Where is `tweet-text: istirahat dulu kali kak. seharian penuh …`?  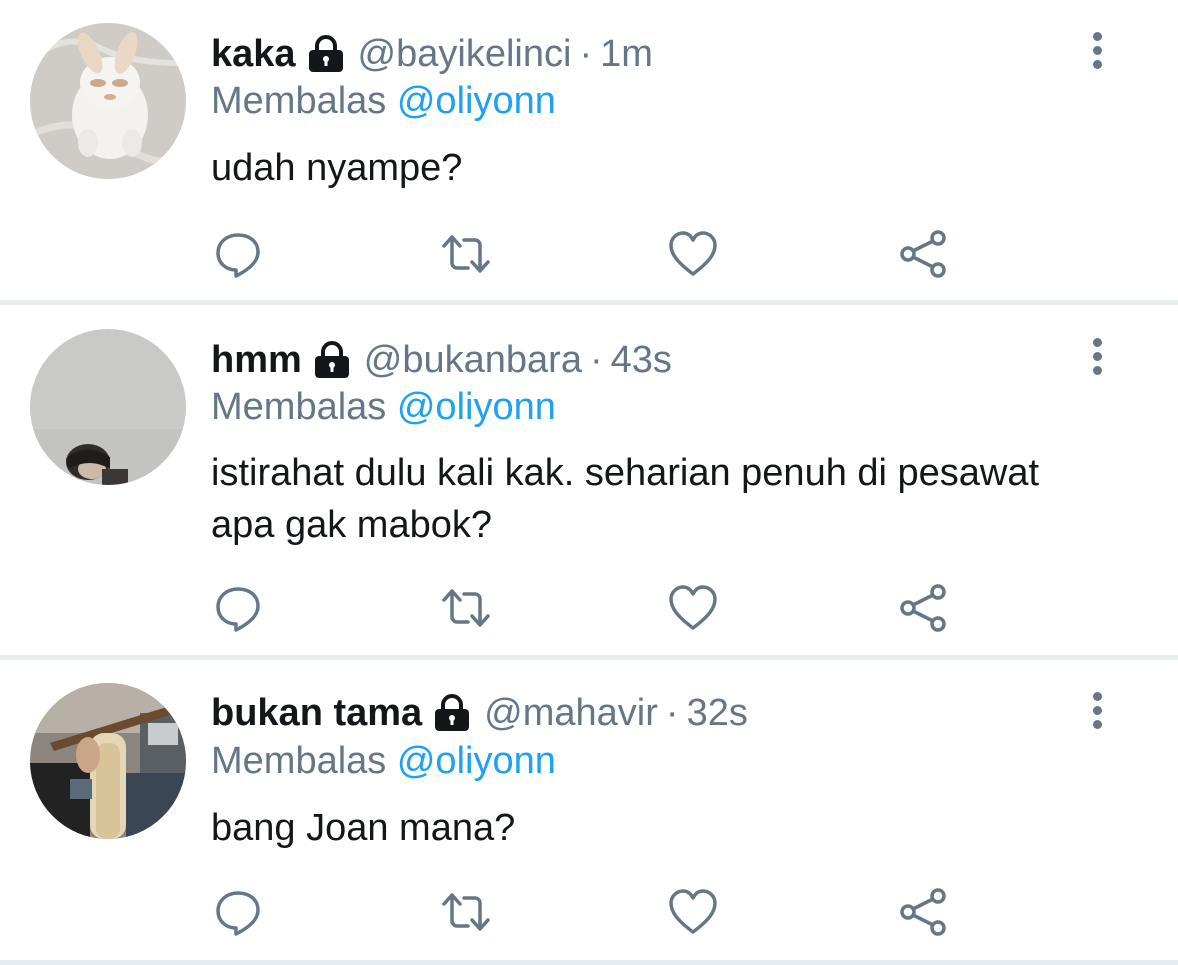
tweet-text: istirahat dulu kali kak. seharian penuh … is located at coordinates (625, 499).